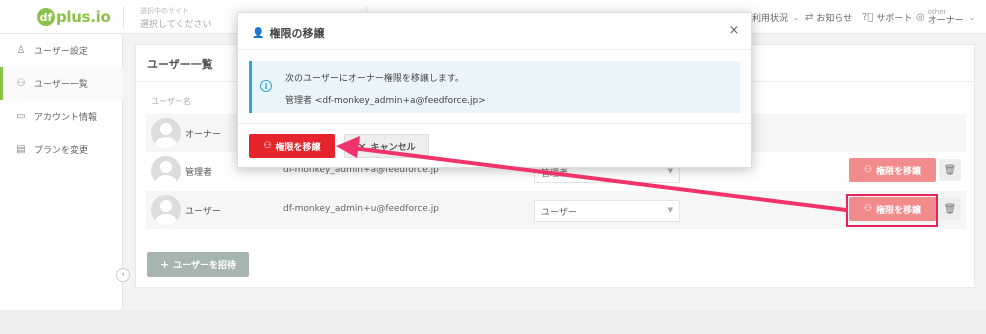 The height and width of the screenshot is (334, 986). What do you see at coordinates (46, 17) in the screenshot?
I see `logo-mark: df` at bounding box center [46, 17].